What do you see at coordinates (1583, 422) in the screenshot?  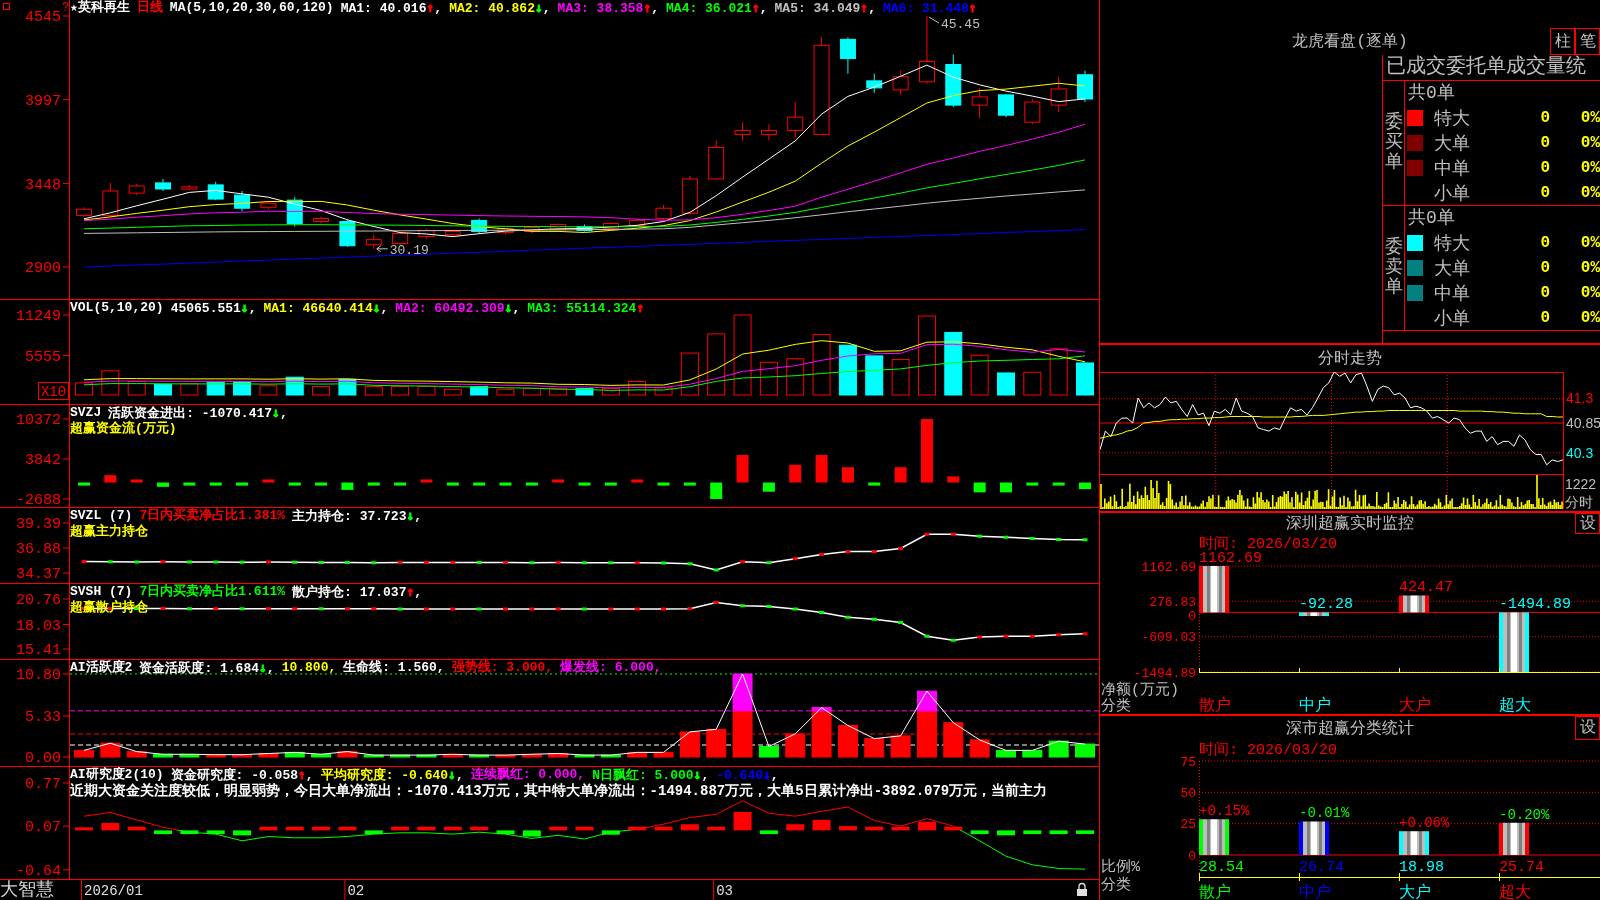 I see `price-tick-label: 40.85` at bounding box center [1583, 422].